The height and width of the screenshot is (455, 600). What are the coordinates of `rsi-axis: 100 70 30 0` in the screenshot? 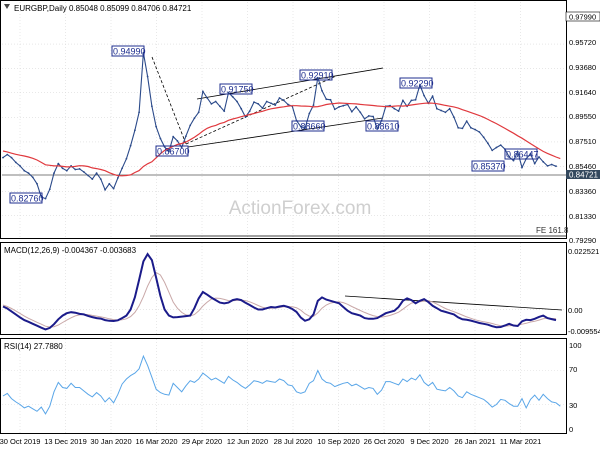 It's located at (575, 387).